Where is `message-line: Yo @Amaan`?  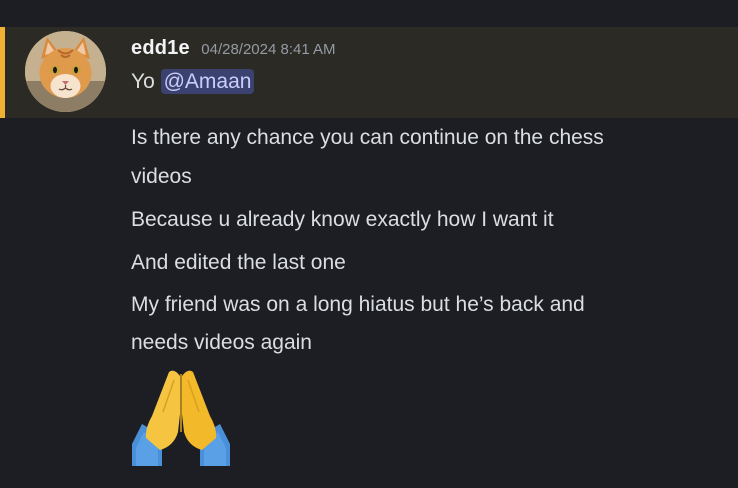
message-line: Yo @Amaan is located at coordinates (193, 81).